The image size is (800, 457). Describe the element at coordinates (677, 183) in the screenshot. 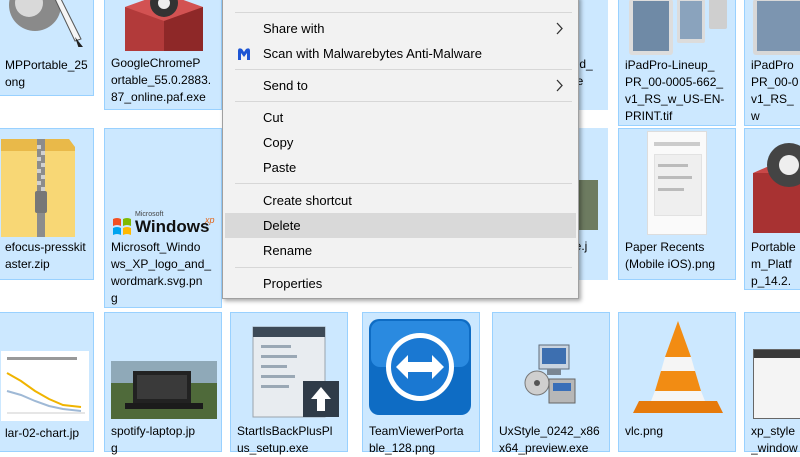

I see `paper-recents-thumbnail` at that location.